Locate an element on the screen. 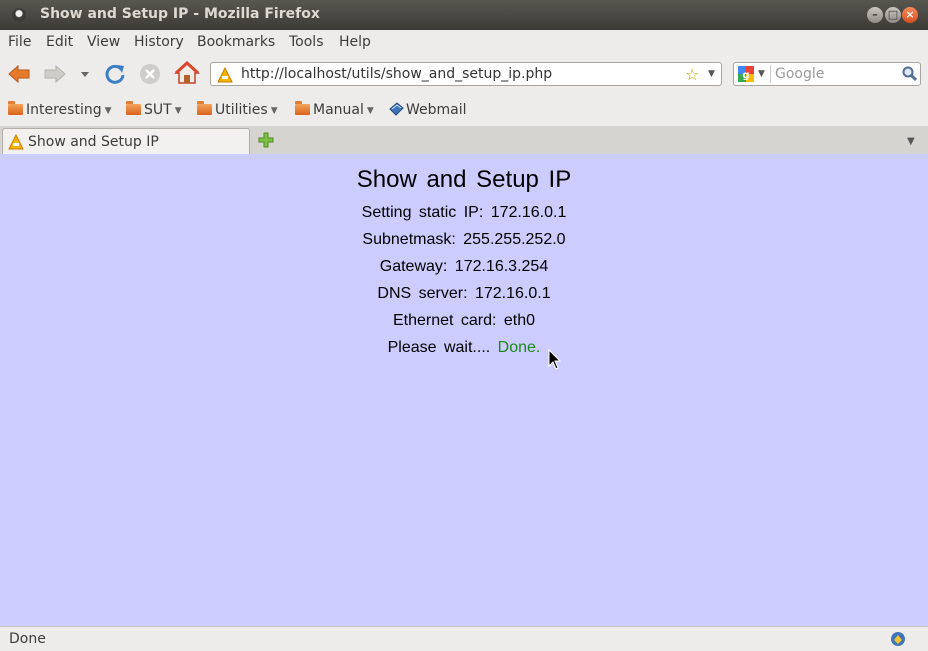 The height and width of the screenshot is (651, 928). menu-edit: Edit is located at coordinates (59, 42).